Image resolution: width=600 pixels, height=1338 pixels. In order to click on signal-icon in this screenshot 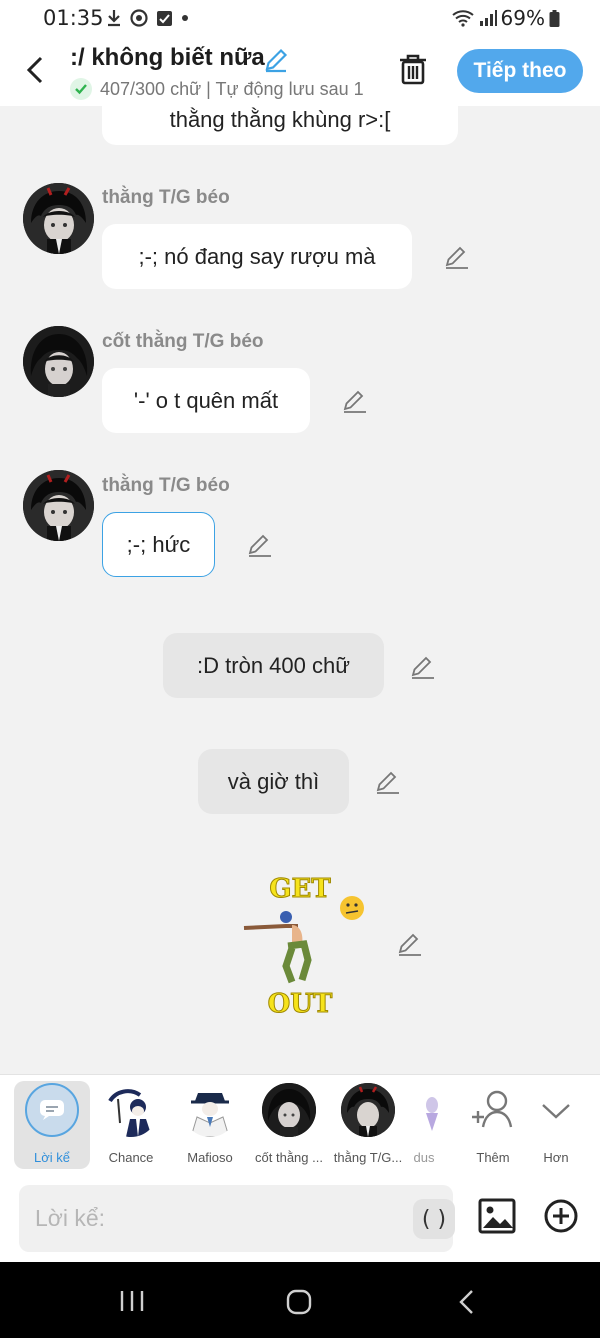, I will do `click(488, 18)`.